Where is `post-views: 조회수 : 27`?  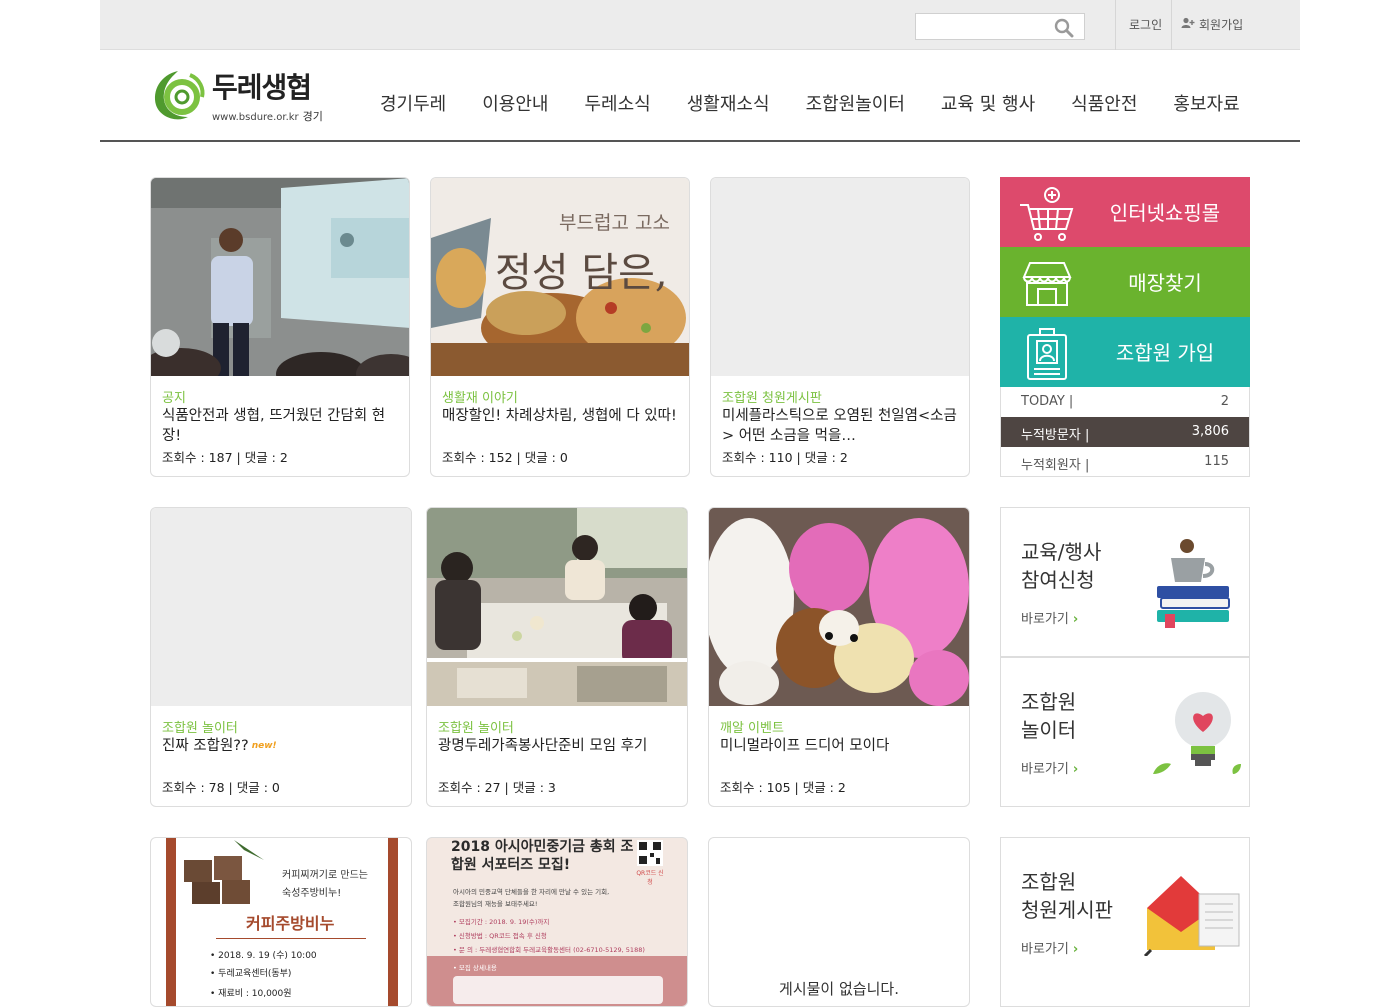 post-views: 조회수 : 27 is located at coordinates (469, 787).